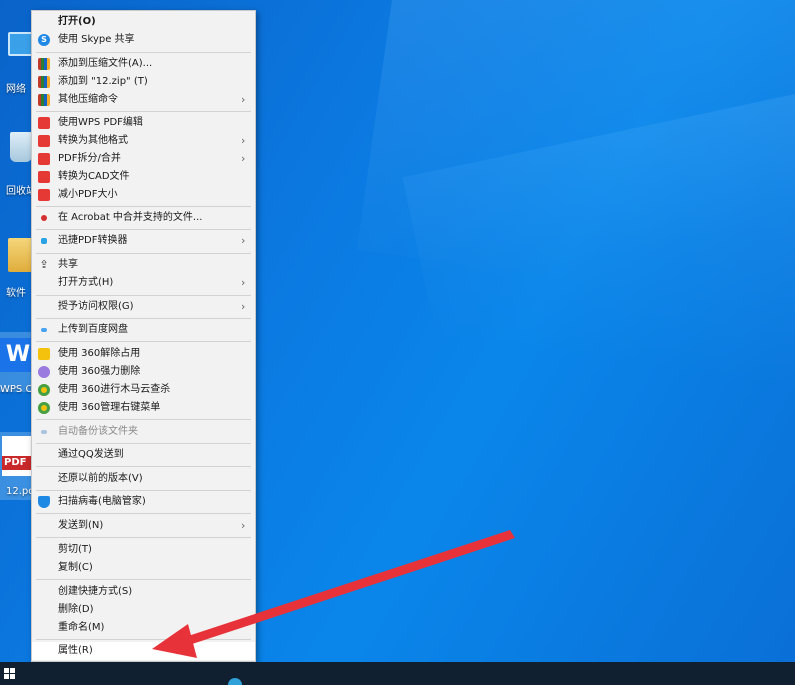 The image size is (795, 685). What do you see at coordinates (174, 641) in the screenshot?
I see `arrow-head` at bounding box center [174, 641].